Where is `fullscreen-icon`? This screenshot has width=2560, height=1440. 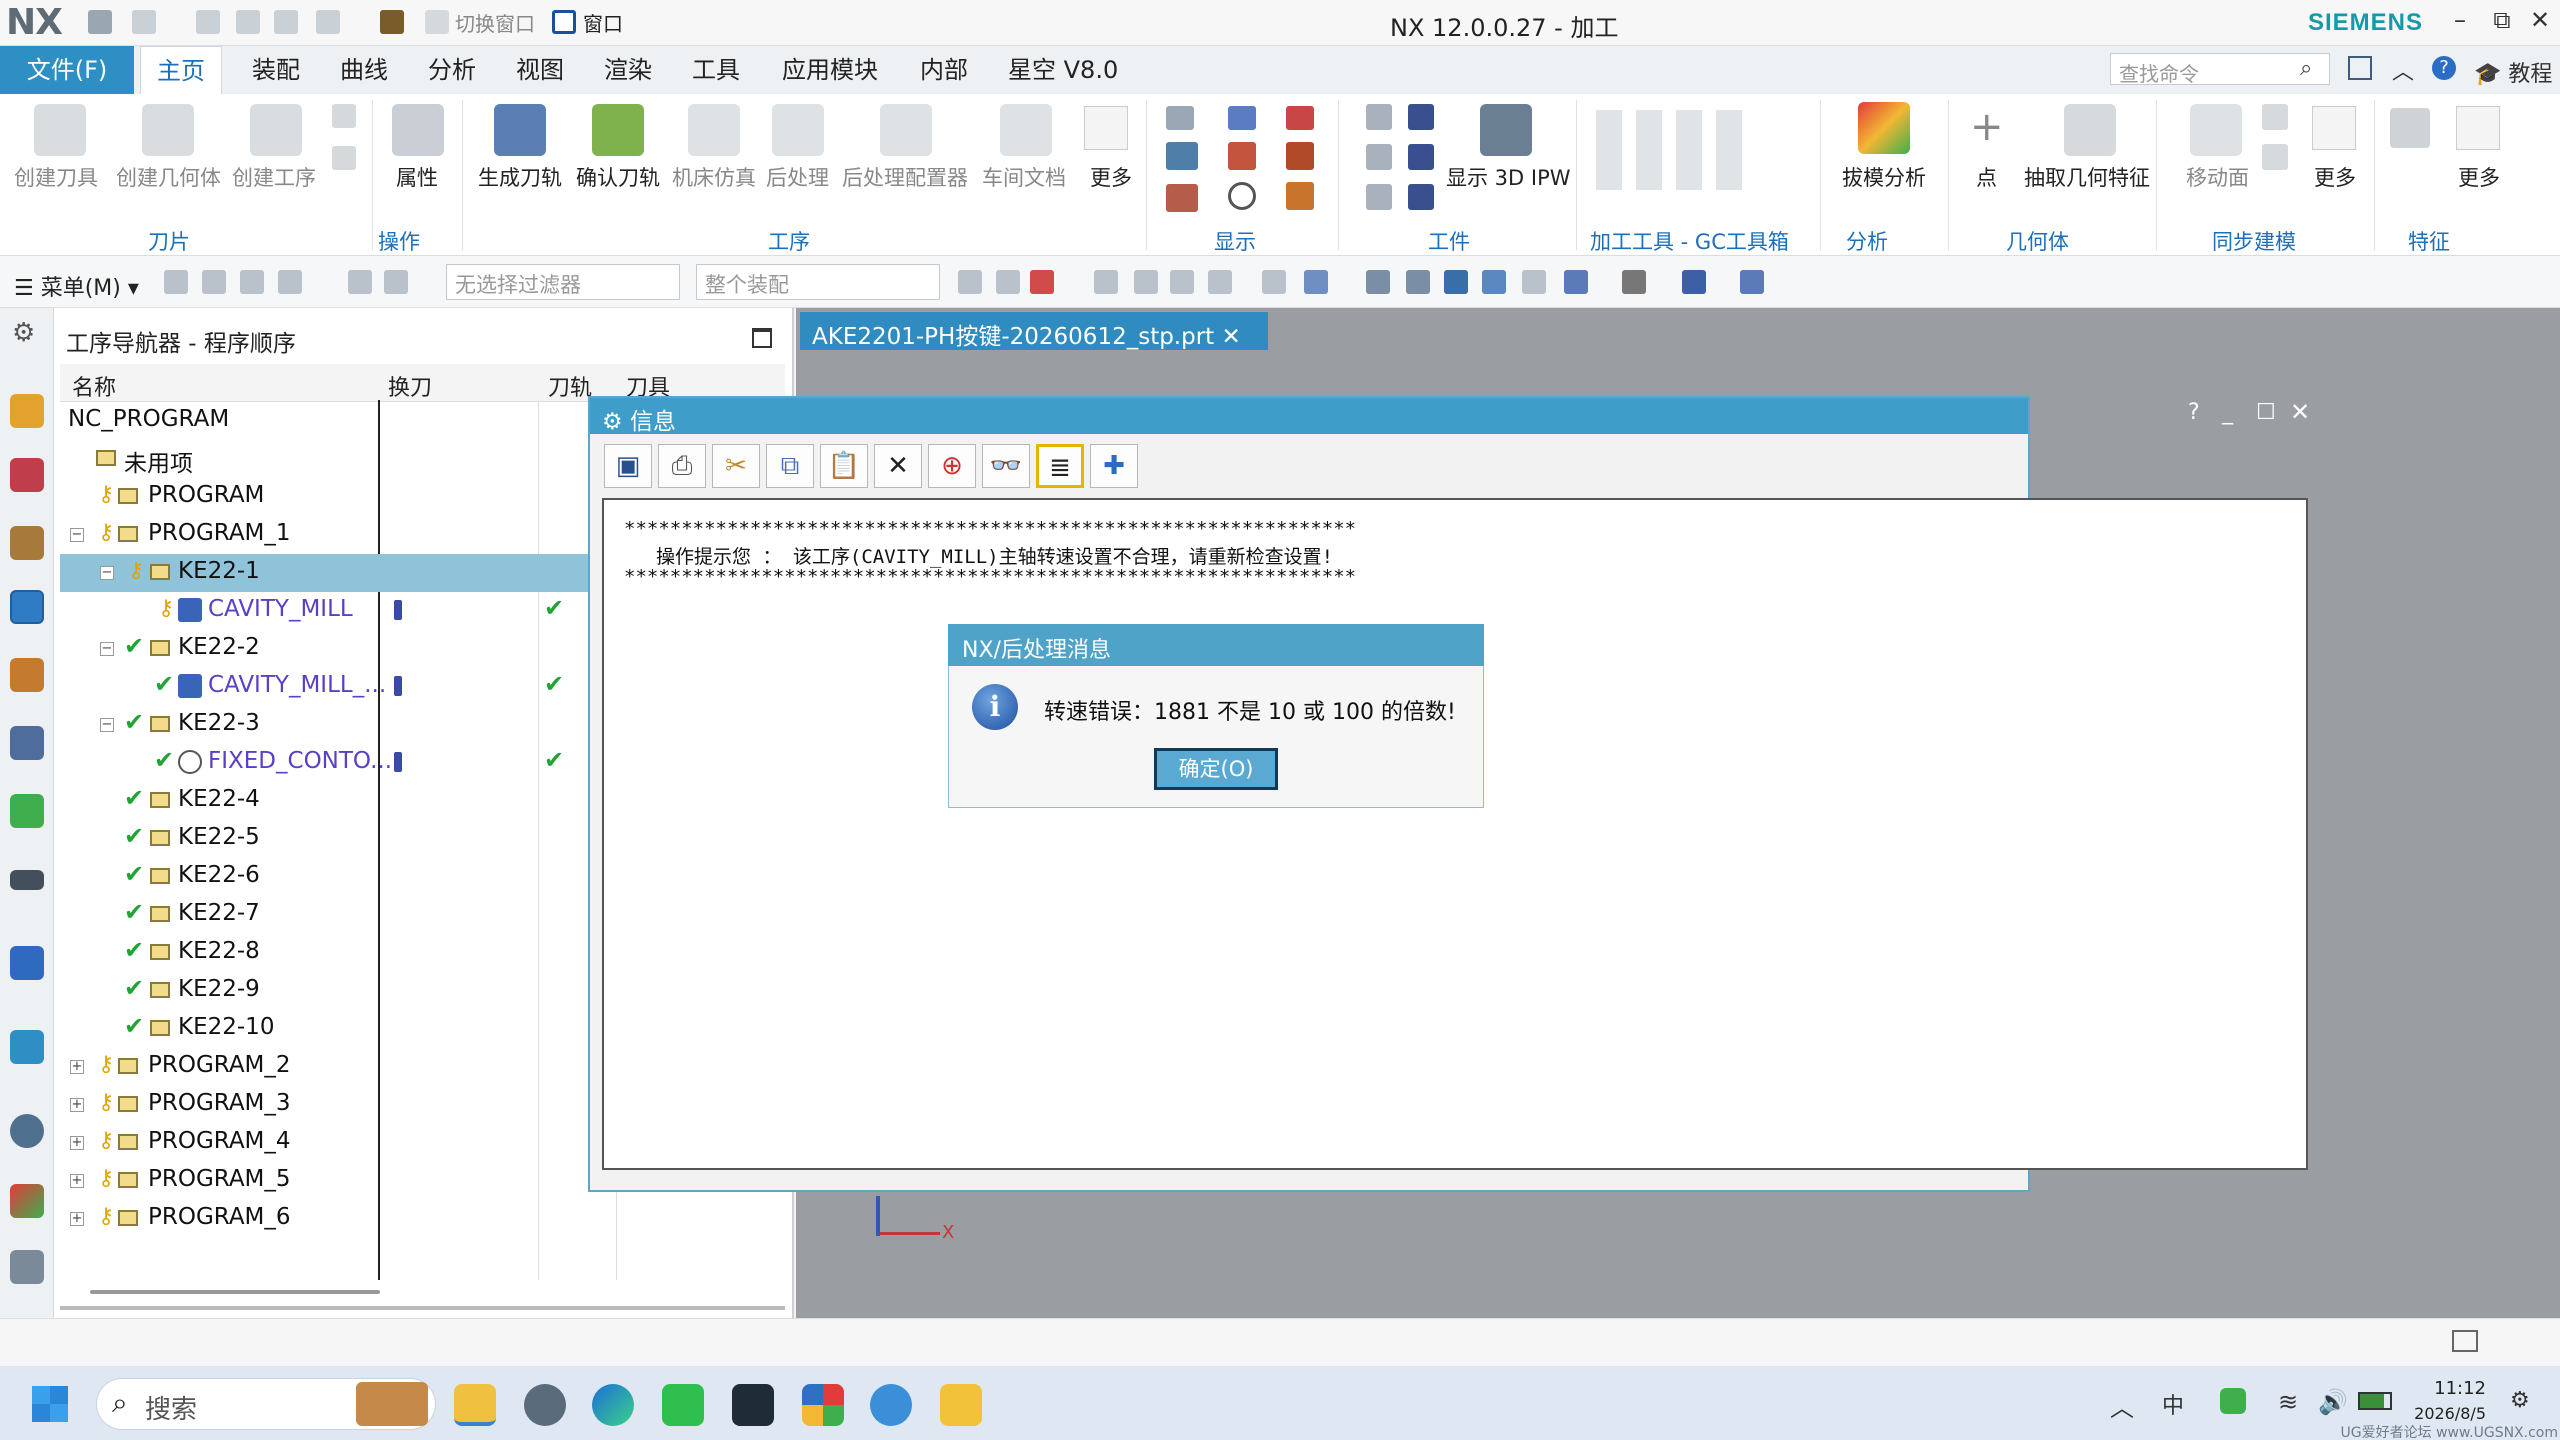 fullscreen-icon is located at coordinates (2465, 1341).